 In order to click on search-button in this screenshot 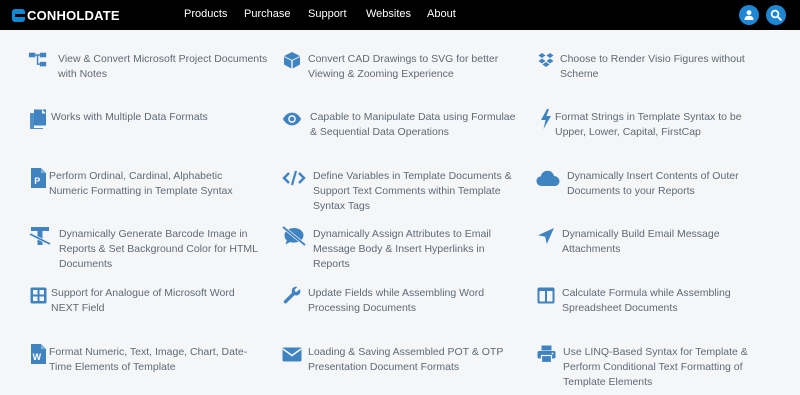, I will do `click(776, 15)`.